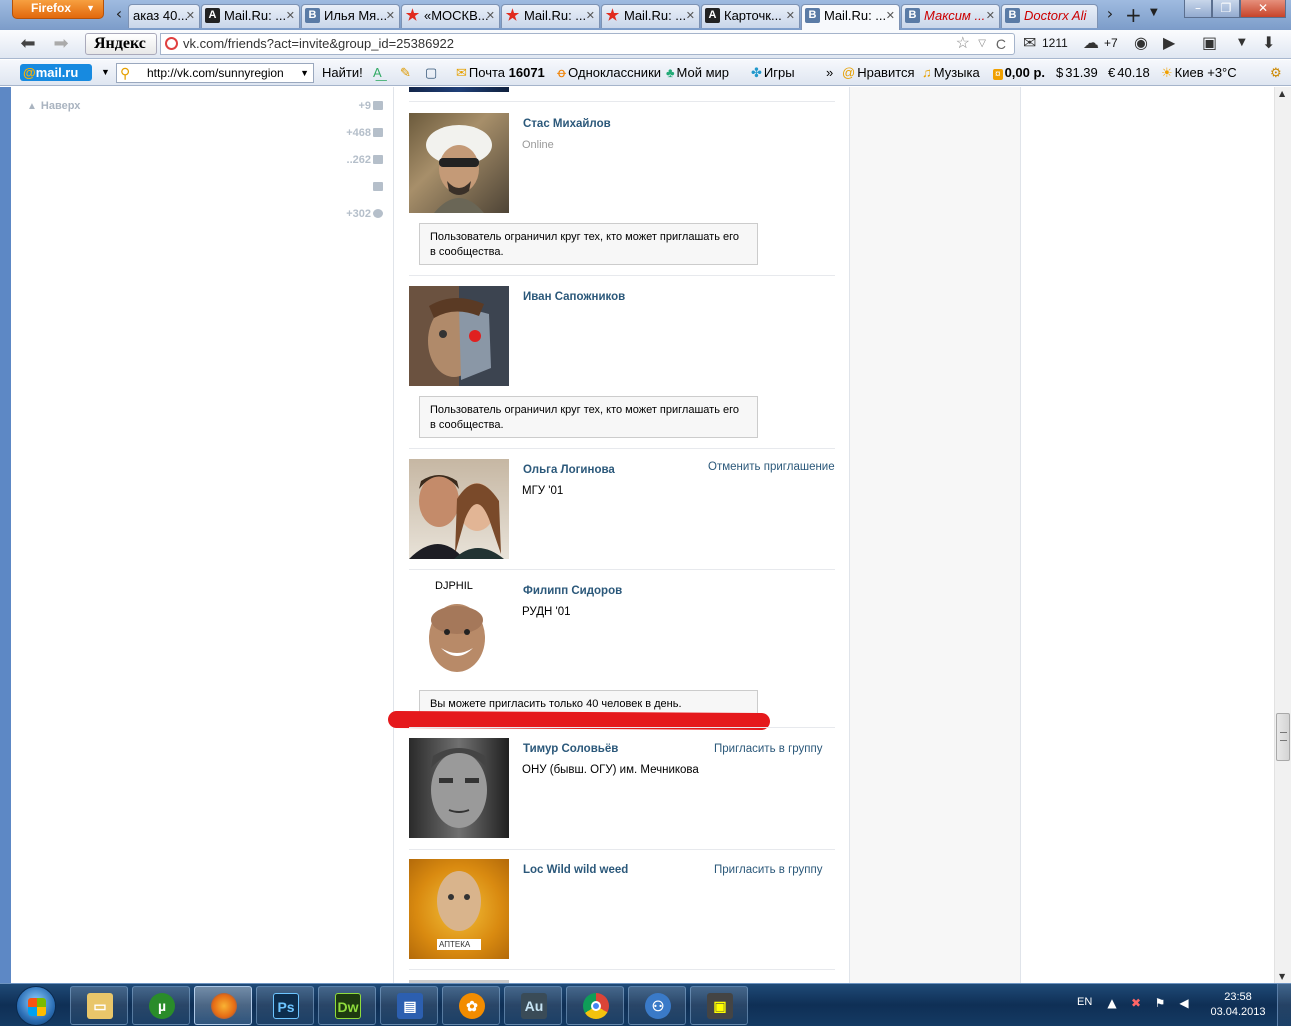 The width and height of the screenshot is (1291, 1026). Describe the element at coordinates (364, 133) in the screenshot. I see `sidebar-counter-messages: +468` at that location.